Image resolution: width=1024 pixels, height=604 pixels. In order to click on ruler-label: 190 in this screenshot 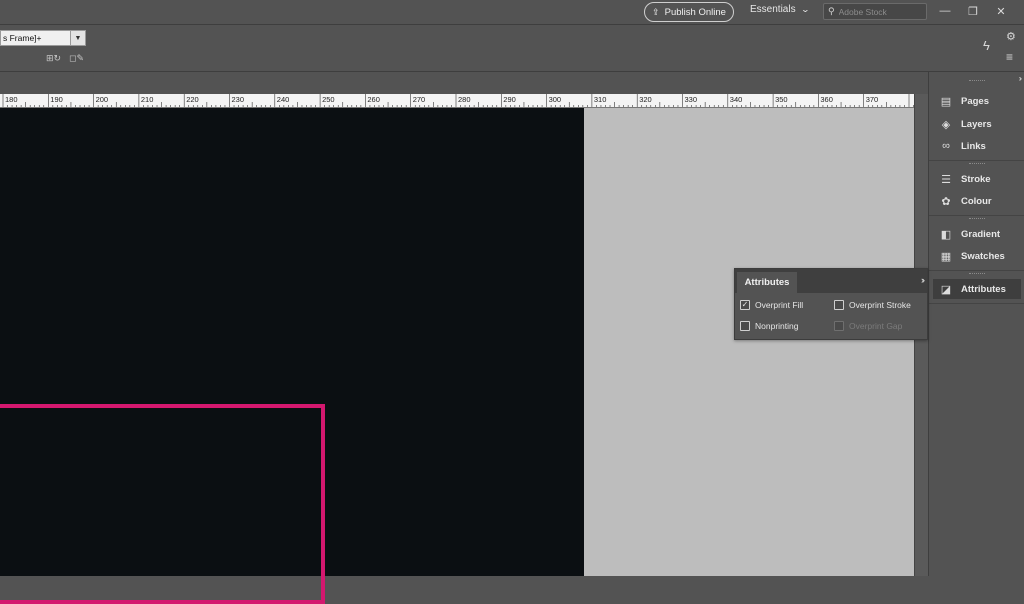, I will do `click(56, 99)`.